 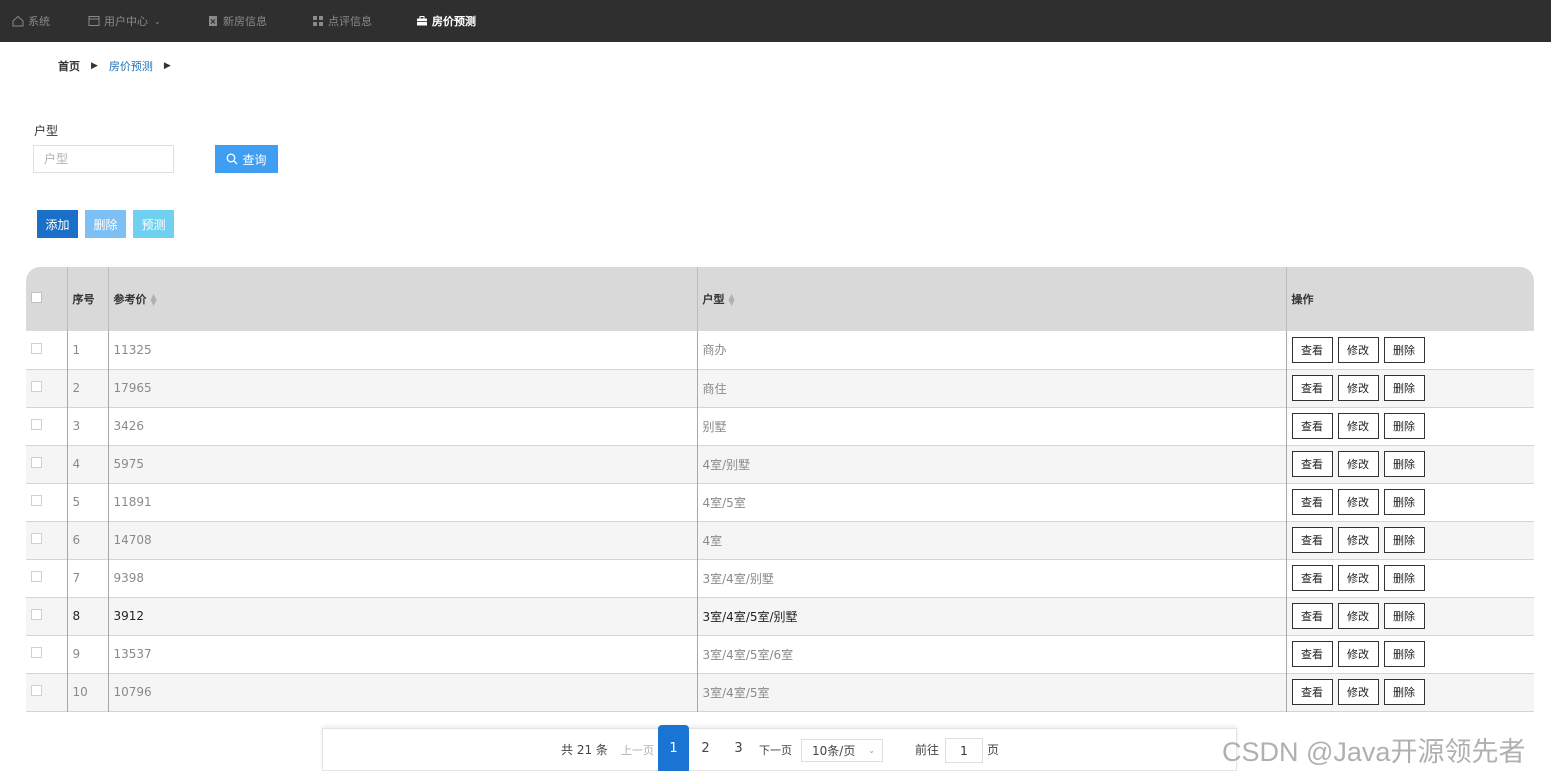 I want to click on goto-page-suffix: 页, so click(x=993, y=750).